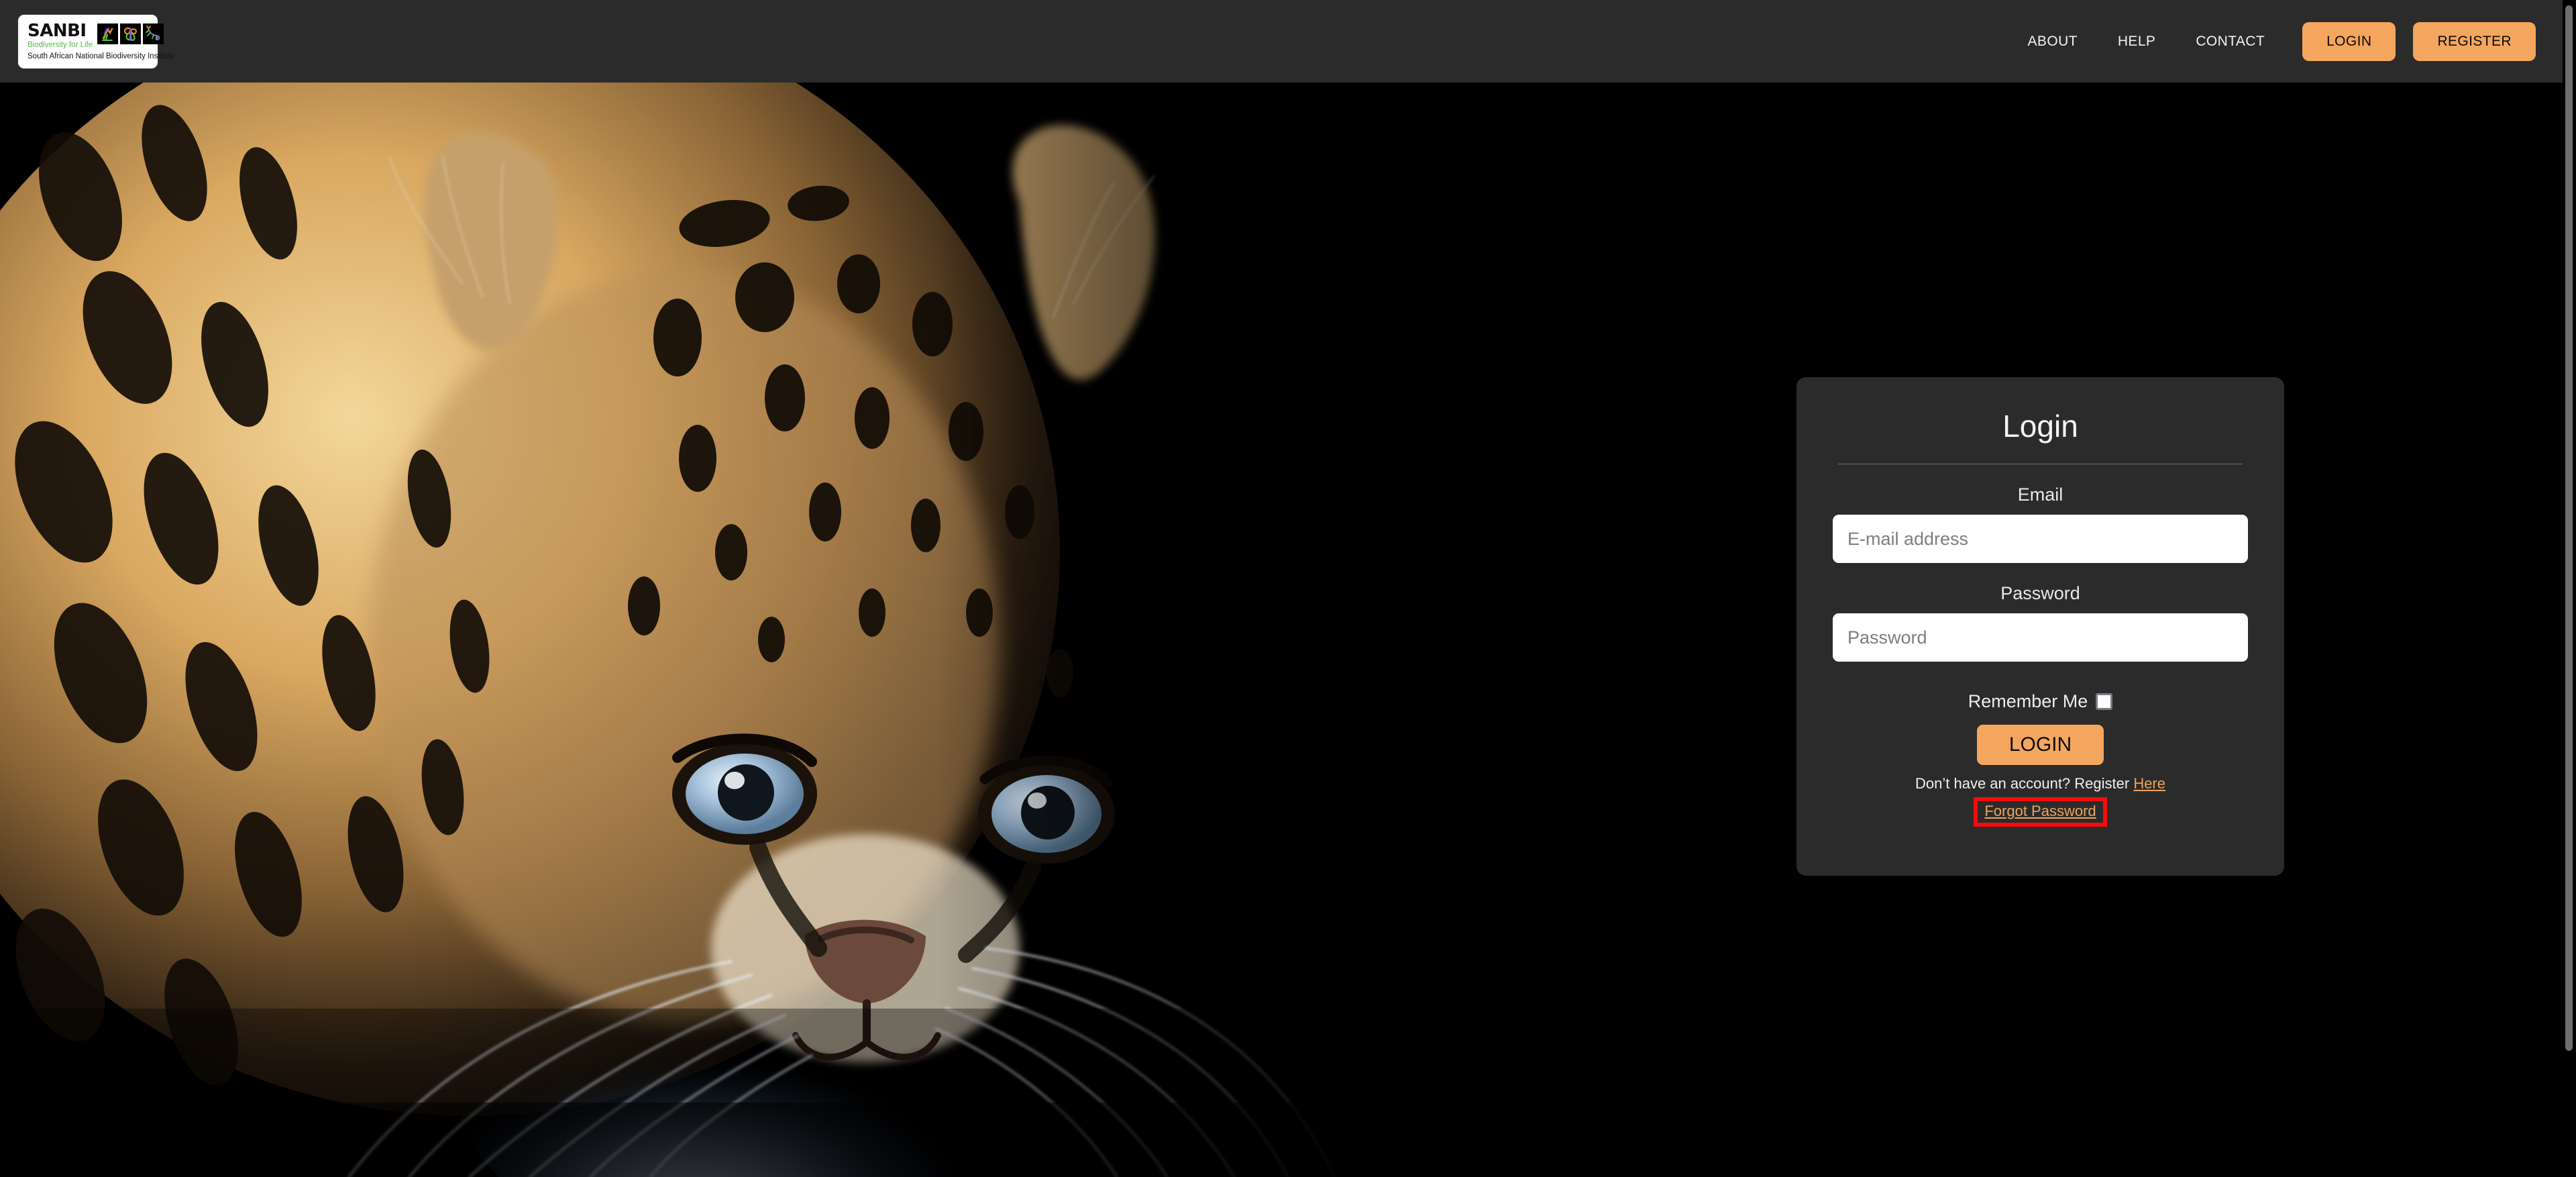  Describe the element at coordinates (2230, 42) in the screenshot. I see `nav-link-contact: CONTACT` at that location.